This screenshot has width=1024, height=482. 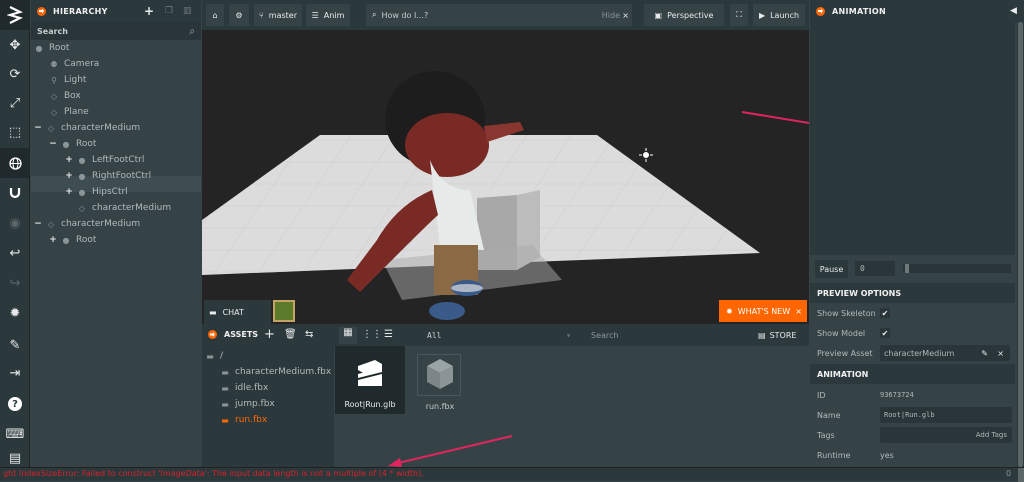 What do you see at coordinates (440, 380) in the screenshot?
I see `asset-tile: run.fbx` at bounding box center [440, 380].